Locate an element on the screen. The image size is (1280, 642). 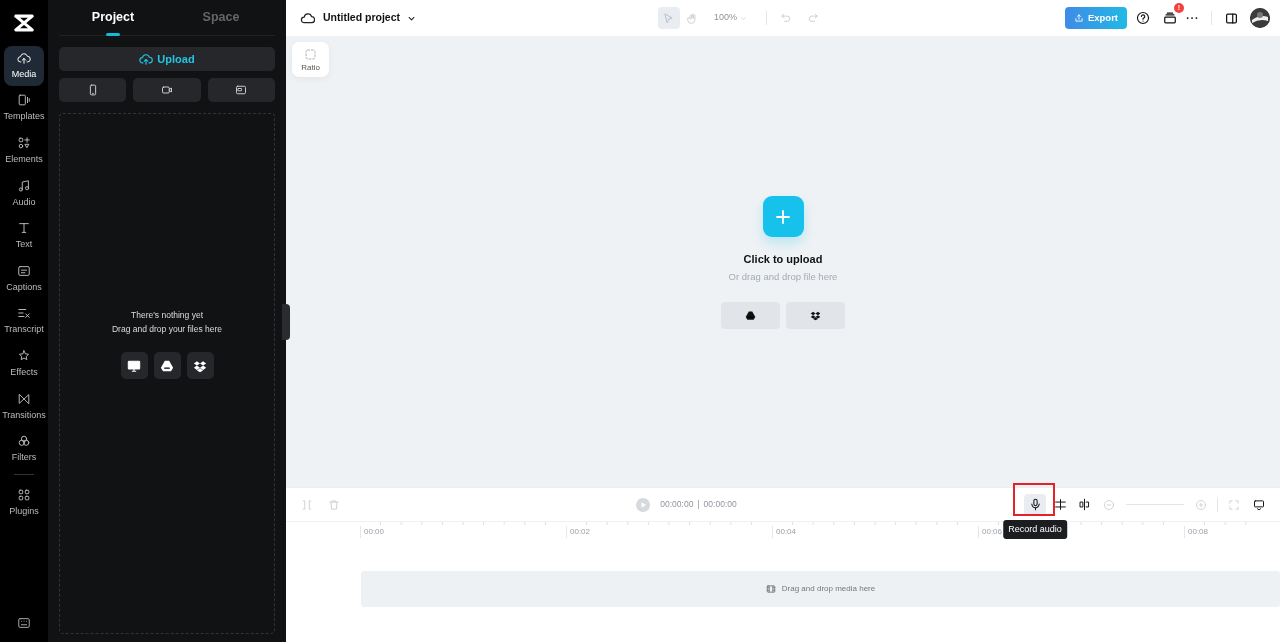
sidebar-item: Filters is located at coordinates (24, 449).